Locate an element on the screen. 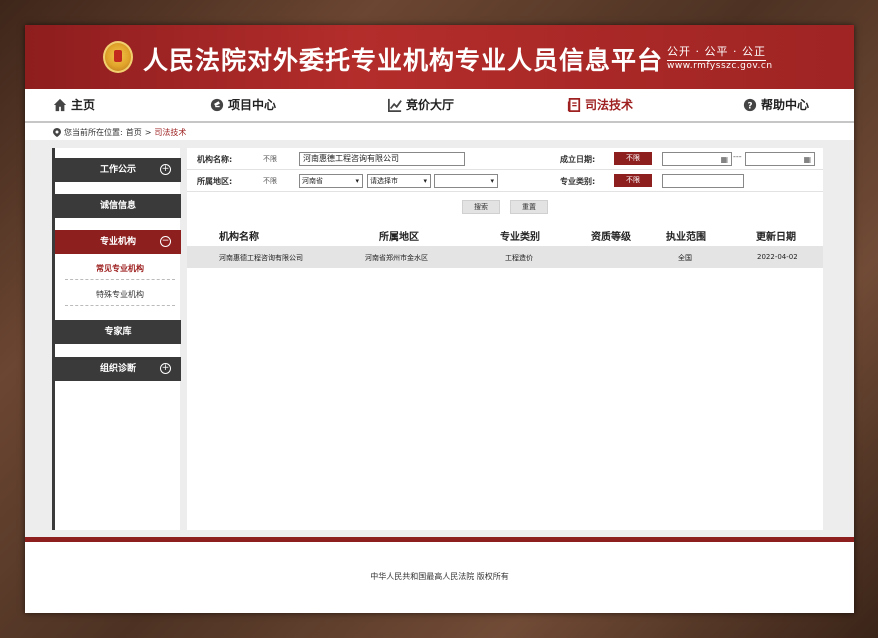 This screenshot has width=878, height=638. sidebar-item-work-publicity: 工作公示 + is located at coordinates (118, 170).